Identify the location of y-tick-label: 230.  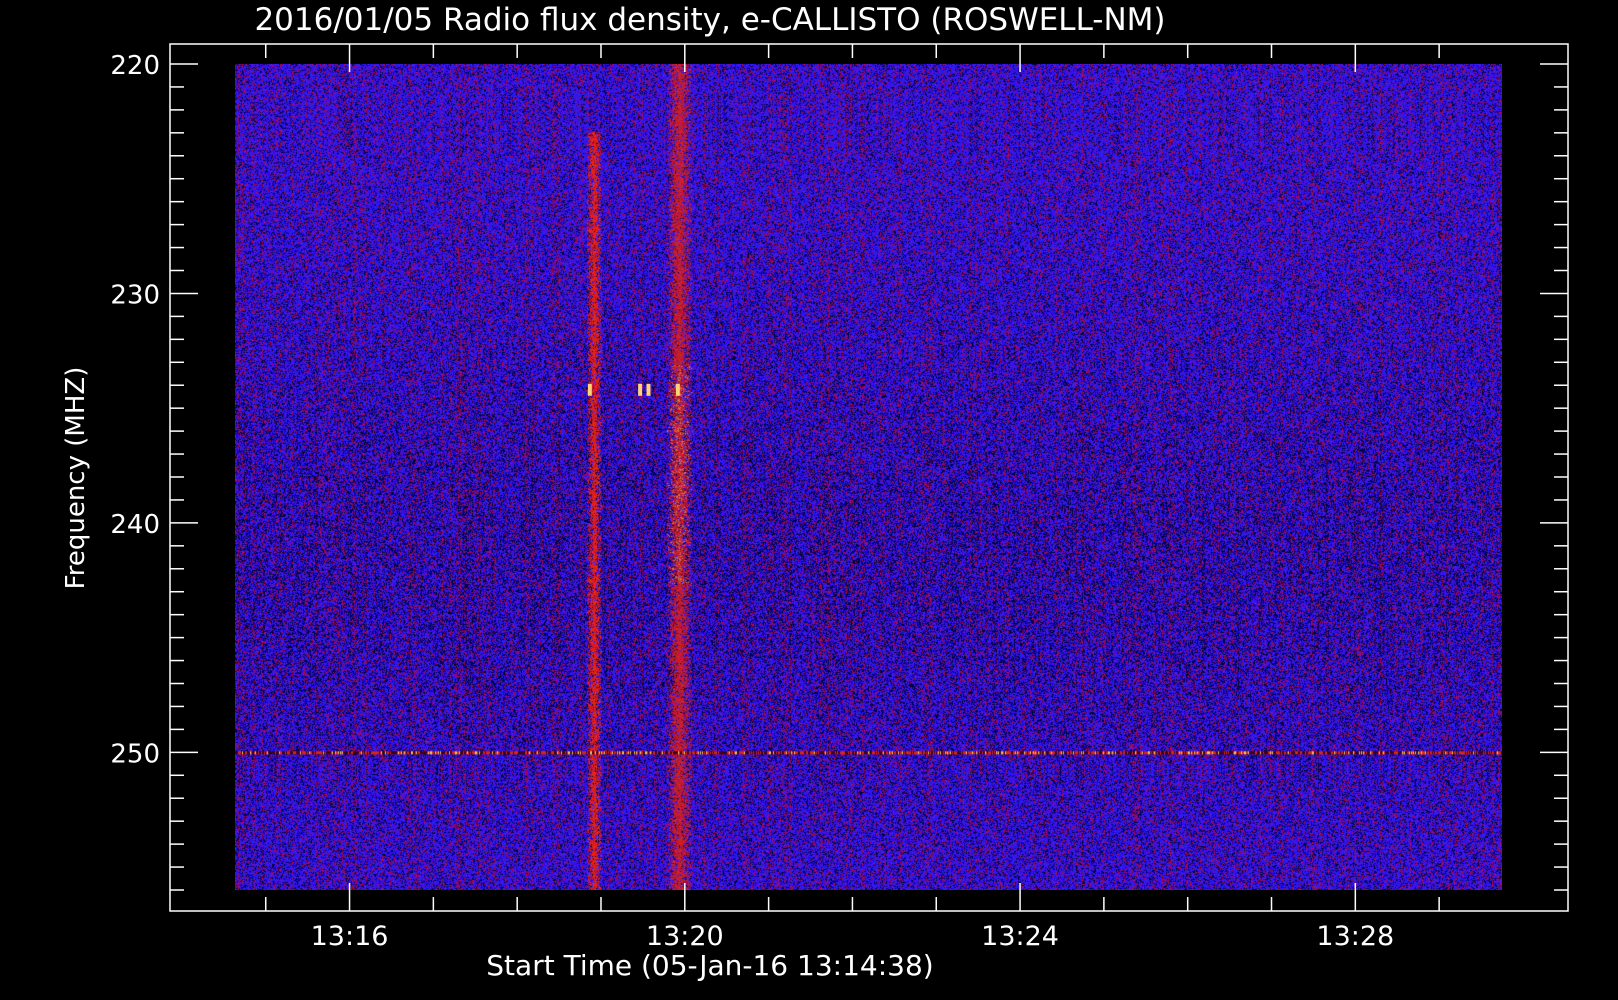
(135, 295).